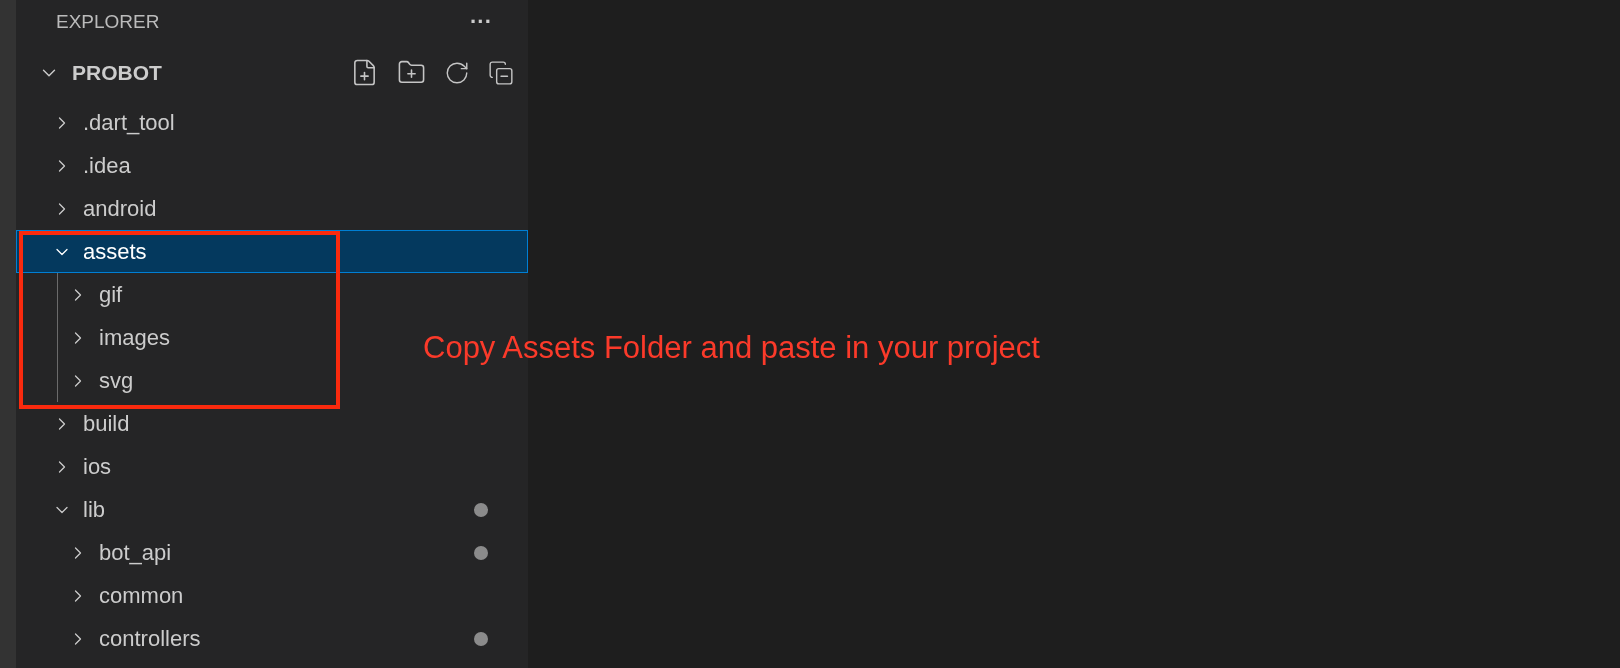 The height and width of the screenshot is (668, 1620). I want to click on project-header: PROBOT, so click(100, 72).